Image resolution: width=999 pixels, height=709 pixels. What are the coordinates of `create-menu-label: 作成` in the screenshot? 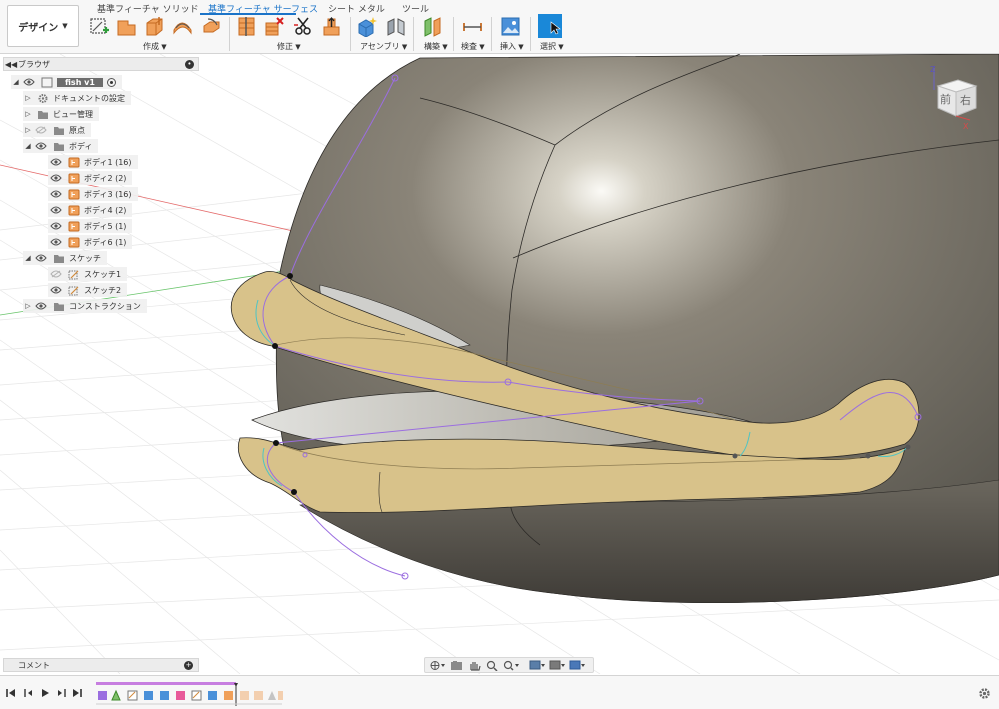 It's located at (151, 46).